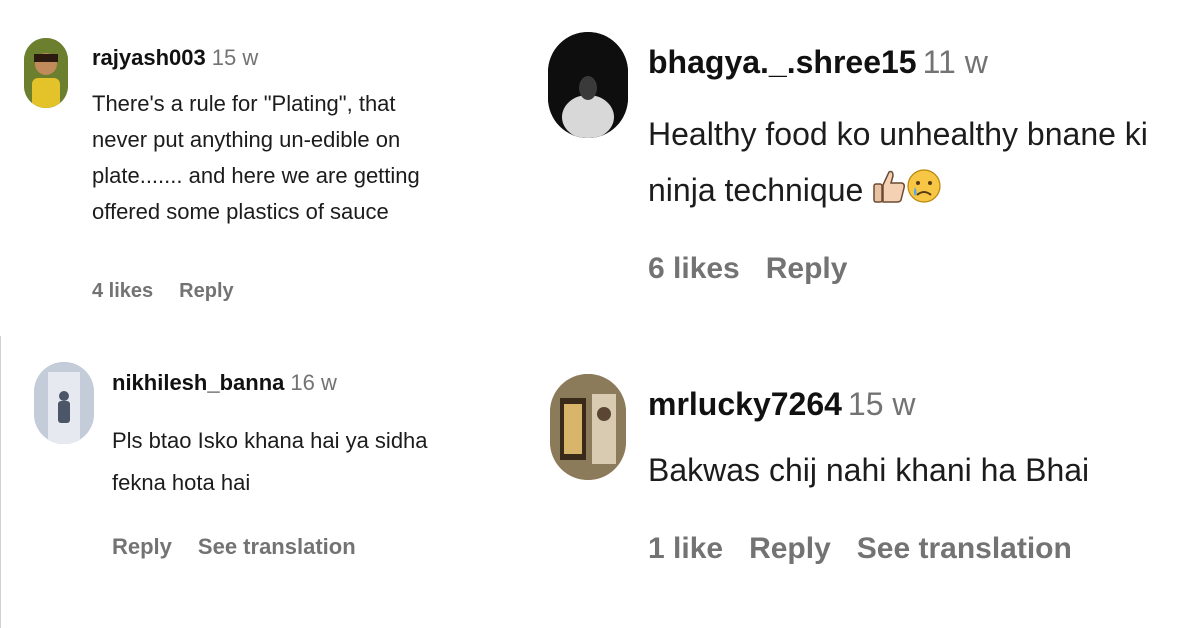 This screenshot has width=1200, height=628. What do you see at coordinates (955, 62) in the screenshot?
I see `timestamp: 11 w` at bounding box center [955, 62].